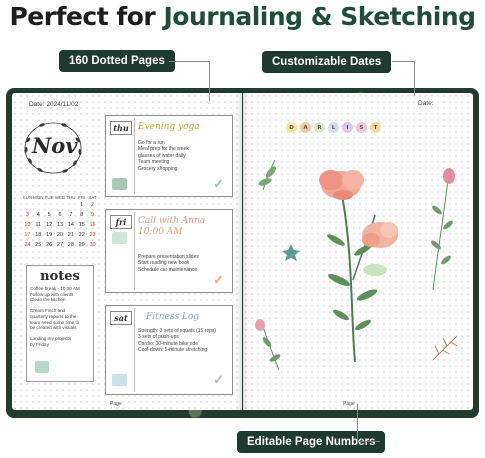 The width and height of the screenshot is (485, 458). Describe the element at coordinates (93, 205) in the screenshot. I see `calendar-day: 2` at that location.